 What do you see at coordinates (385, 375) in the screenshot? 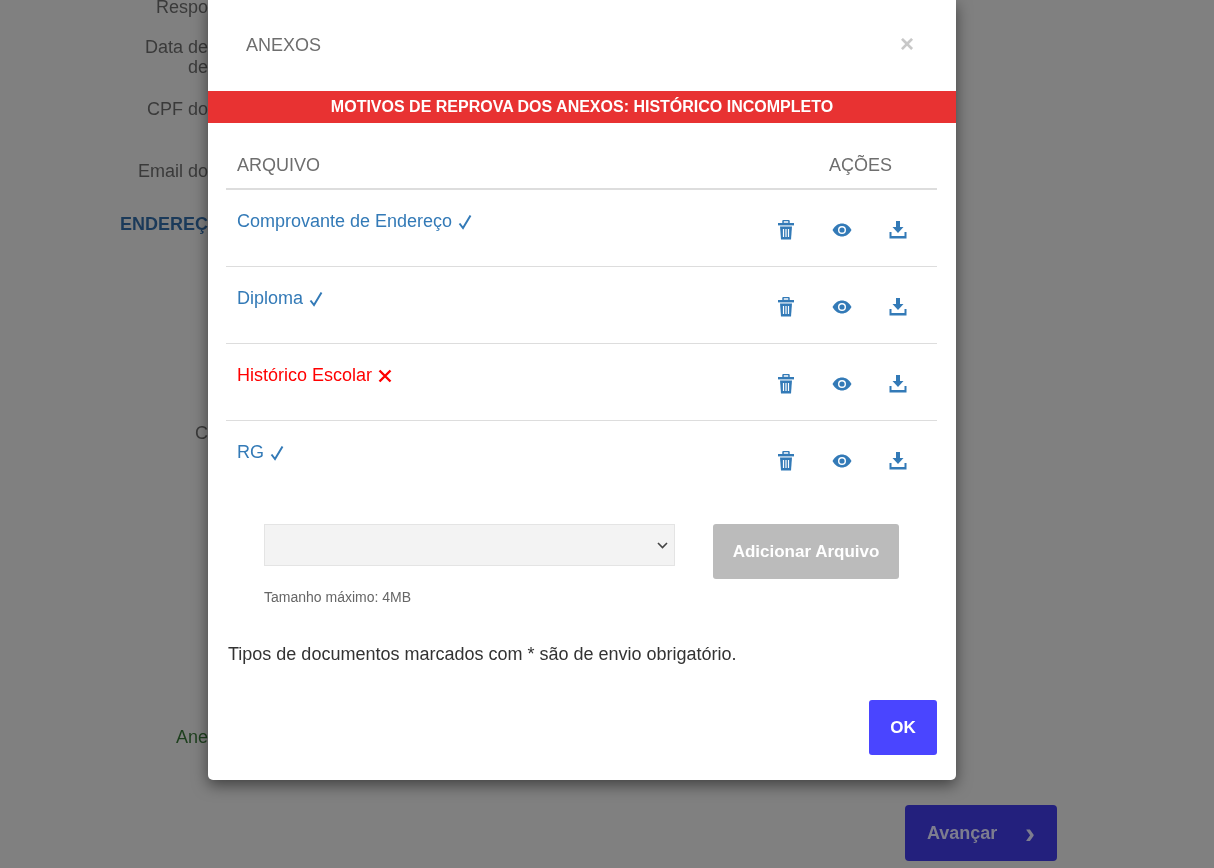
I see `cross-icon` at bounding box center [385, 375].